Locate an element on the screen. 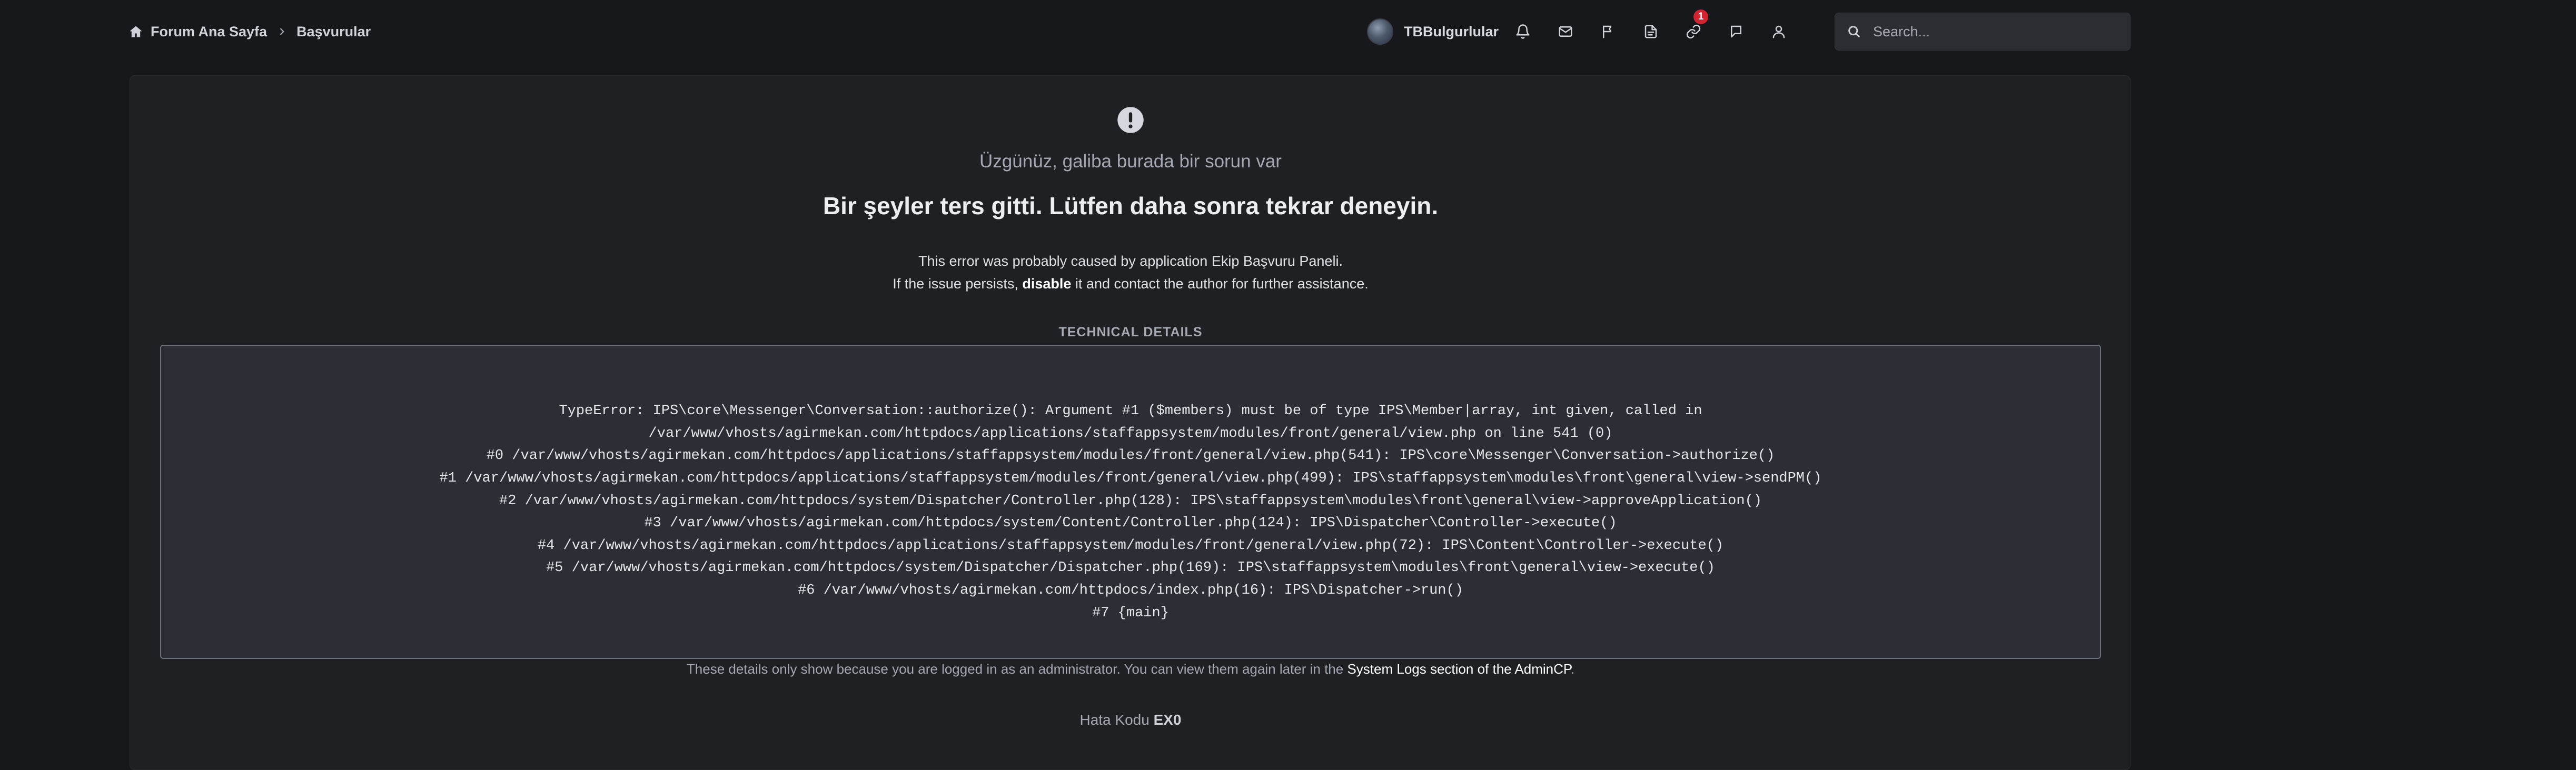 This screenshot has height=770, width=2576. search-icon is located at coordinates (1854, 31).